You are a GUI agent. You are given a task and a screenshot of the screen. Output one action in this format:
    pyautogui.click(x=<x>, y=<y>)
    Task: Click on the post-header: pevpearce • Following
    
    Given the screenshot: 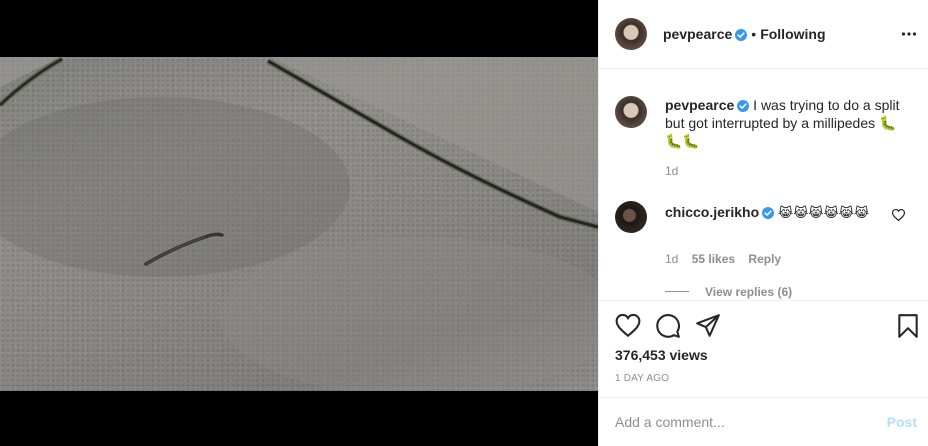 What is the action you would take?
    pyautogui.click(x=763, y=34)
    